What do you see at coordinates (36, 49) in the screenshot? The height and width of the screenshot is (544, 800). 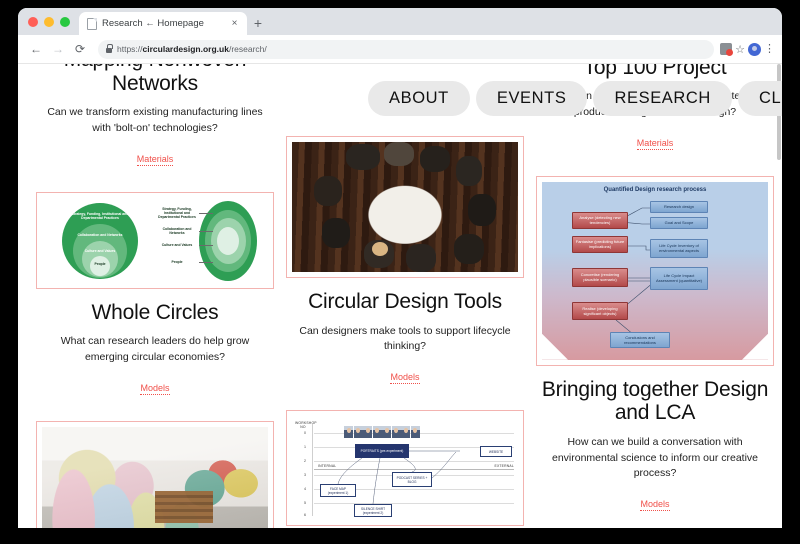 I see `back-icon: ←` at bounding box center [36, 49].